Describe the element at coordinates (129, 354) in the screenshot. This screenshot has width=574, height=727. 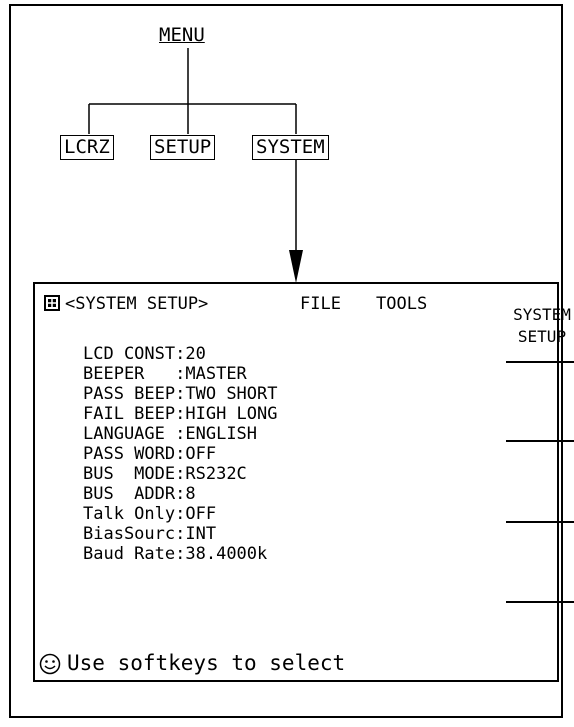
I see `param-label: LCD CONST` at that location.